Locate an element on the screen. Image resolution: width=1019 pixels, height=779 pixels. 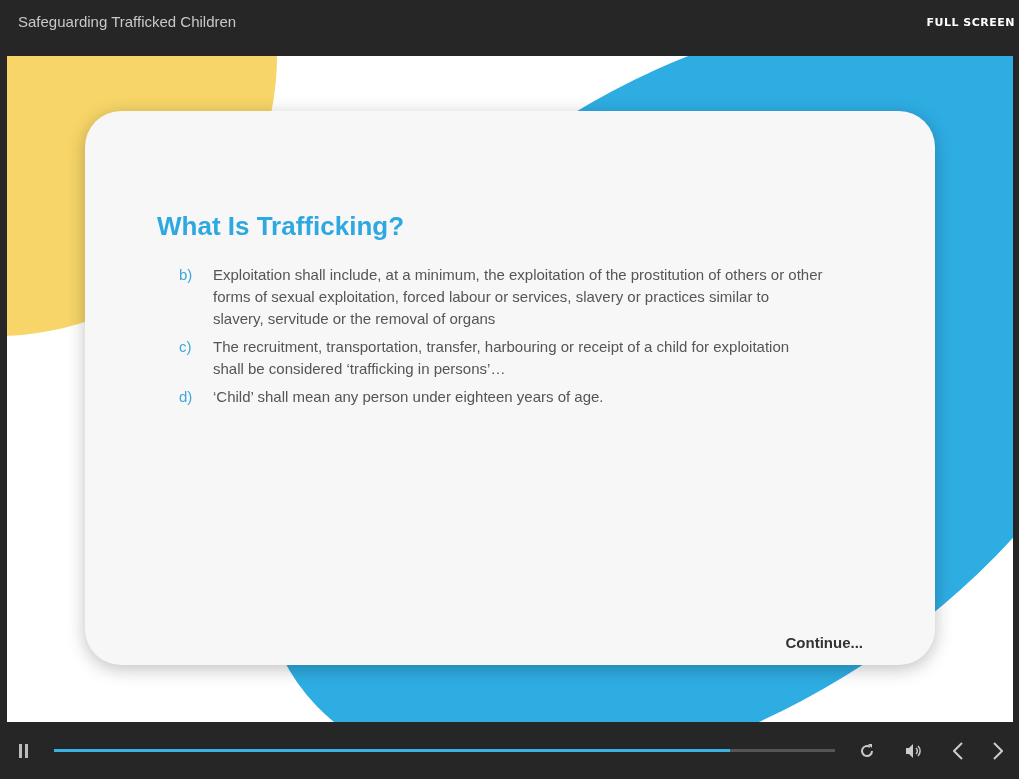
list-marker: b) is located at coordinates (186, 275).